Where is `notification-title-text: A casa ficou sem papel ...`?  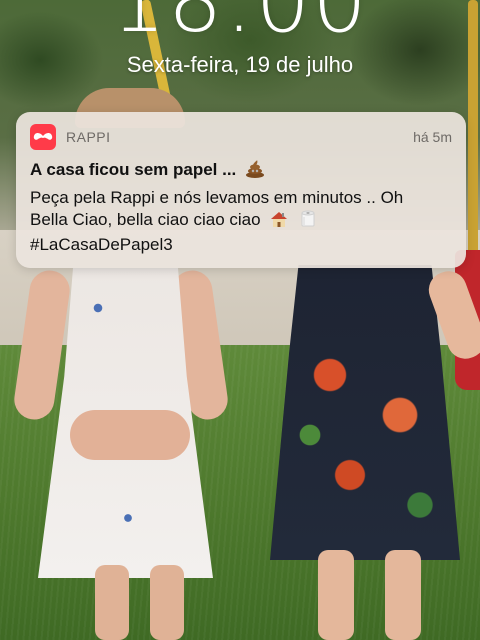 notification-title-text: A casa ficou sem papel ... is located at coordinates (133, 169).